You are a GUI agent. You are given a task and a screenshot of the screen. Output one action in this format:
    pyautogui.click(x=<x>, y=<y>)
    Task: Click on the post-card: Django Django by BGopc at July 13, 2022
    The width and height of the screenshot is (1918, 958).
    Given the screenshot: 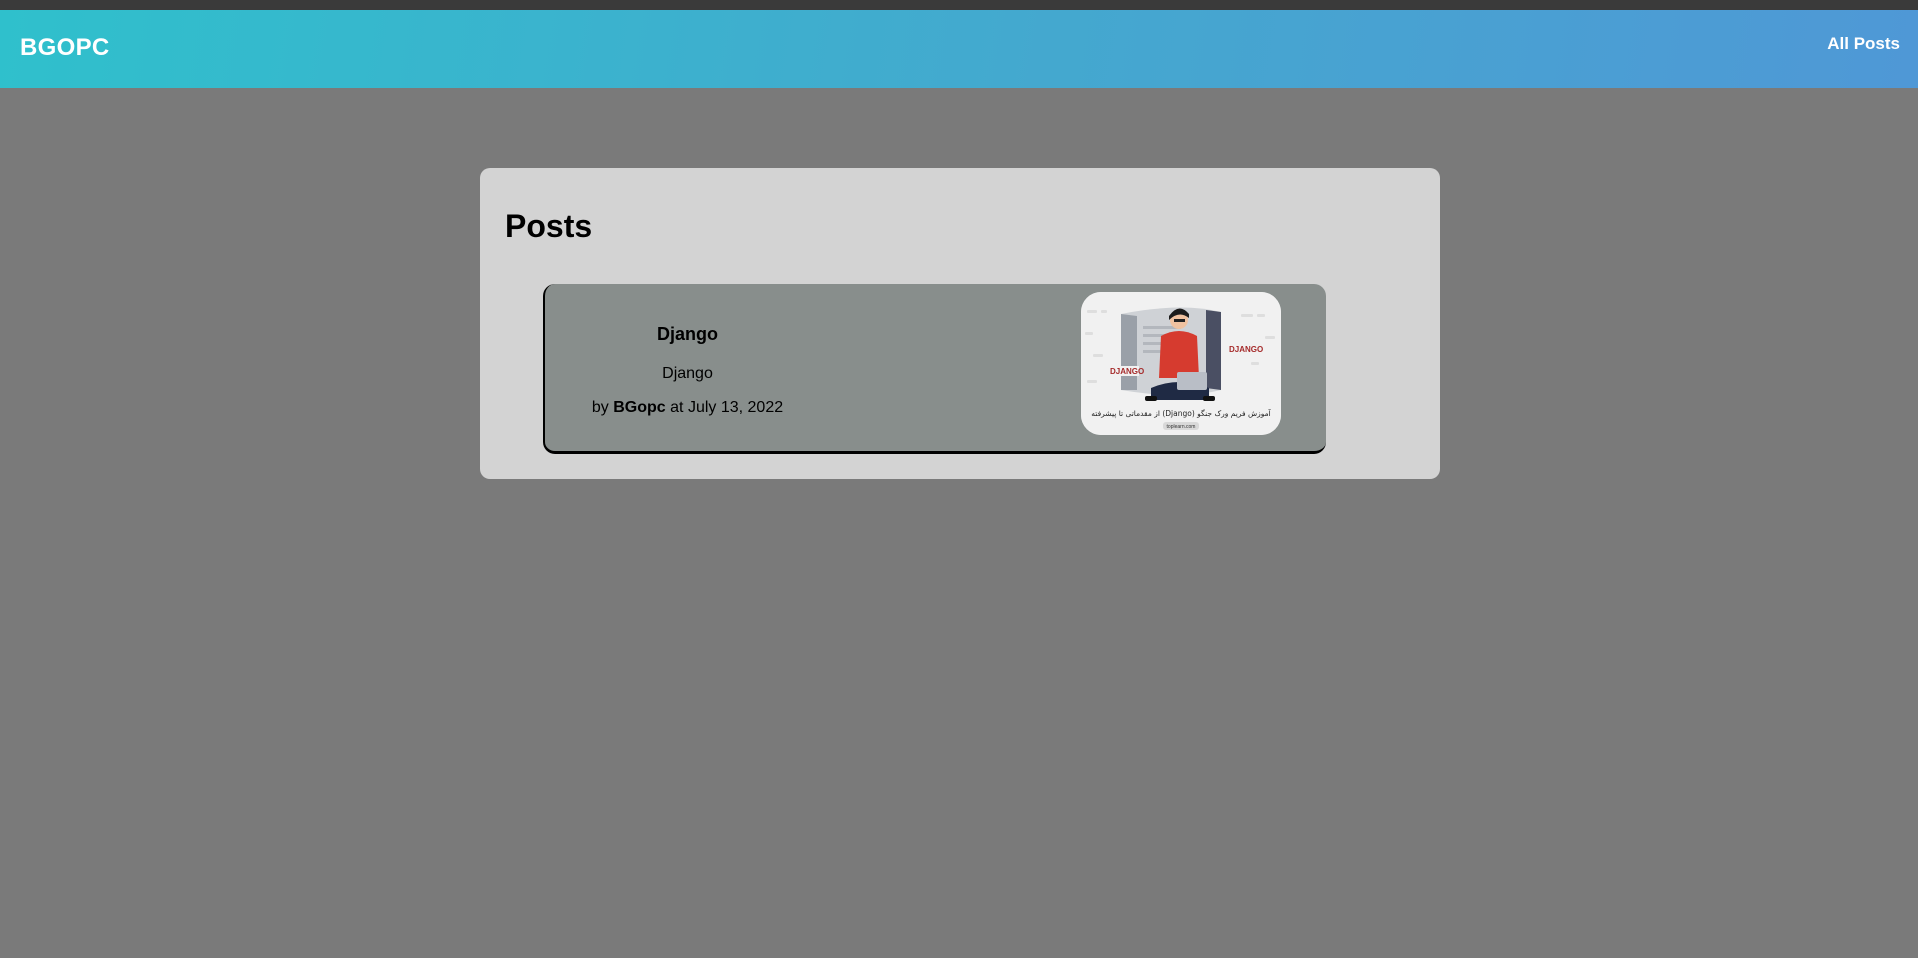 What is the action you would take?
    pyautogui.click(x=934, y=369)
    